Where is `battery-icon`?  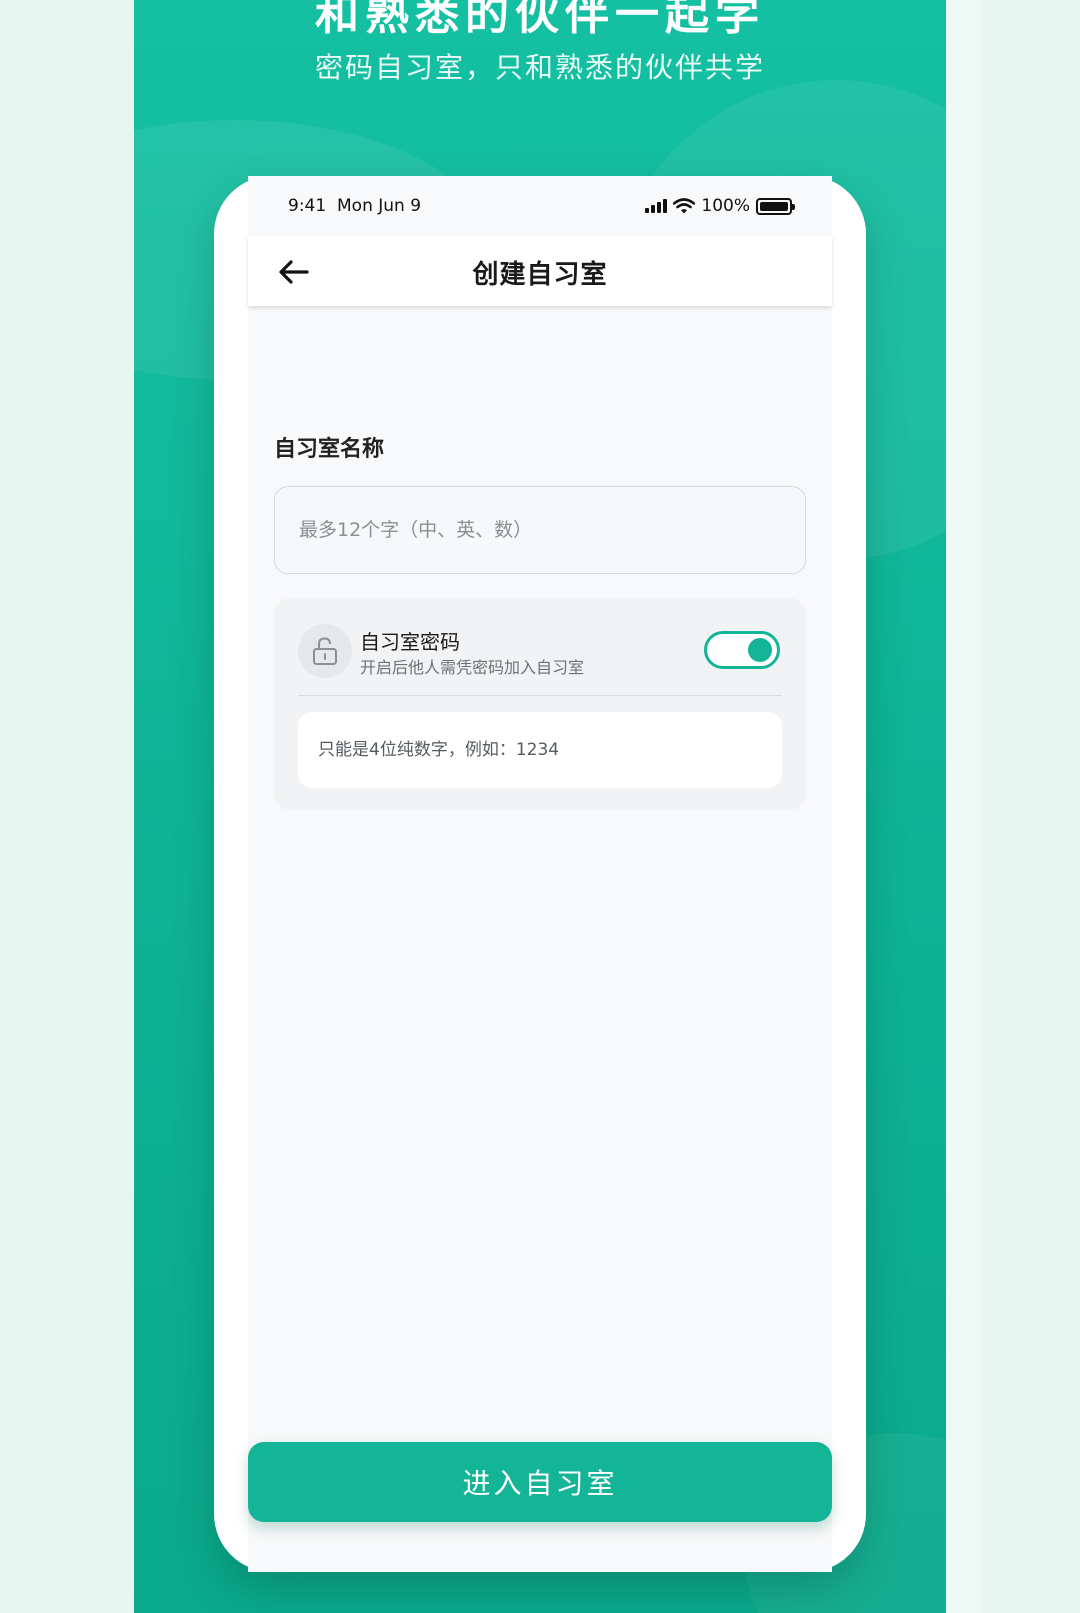 battery-icon is located at coordinates (775, 206).